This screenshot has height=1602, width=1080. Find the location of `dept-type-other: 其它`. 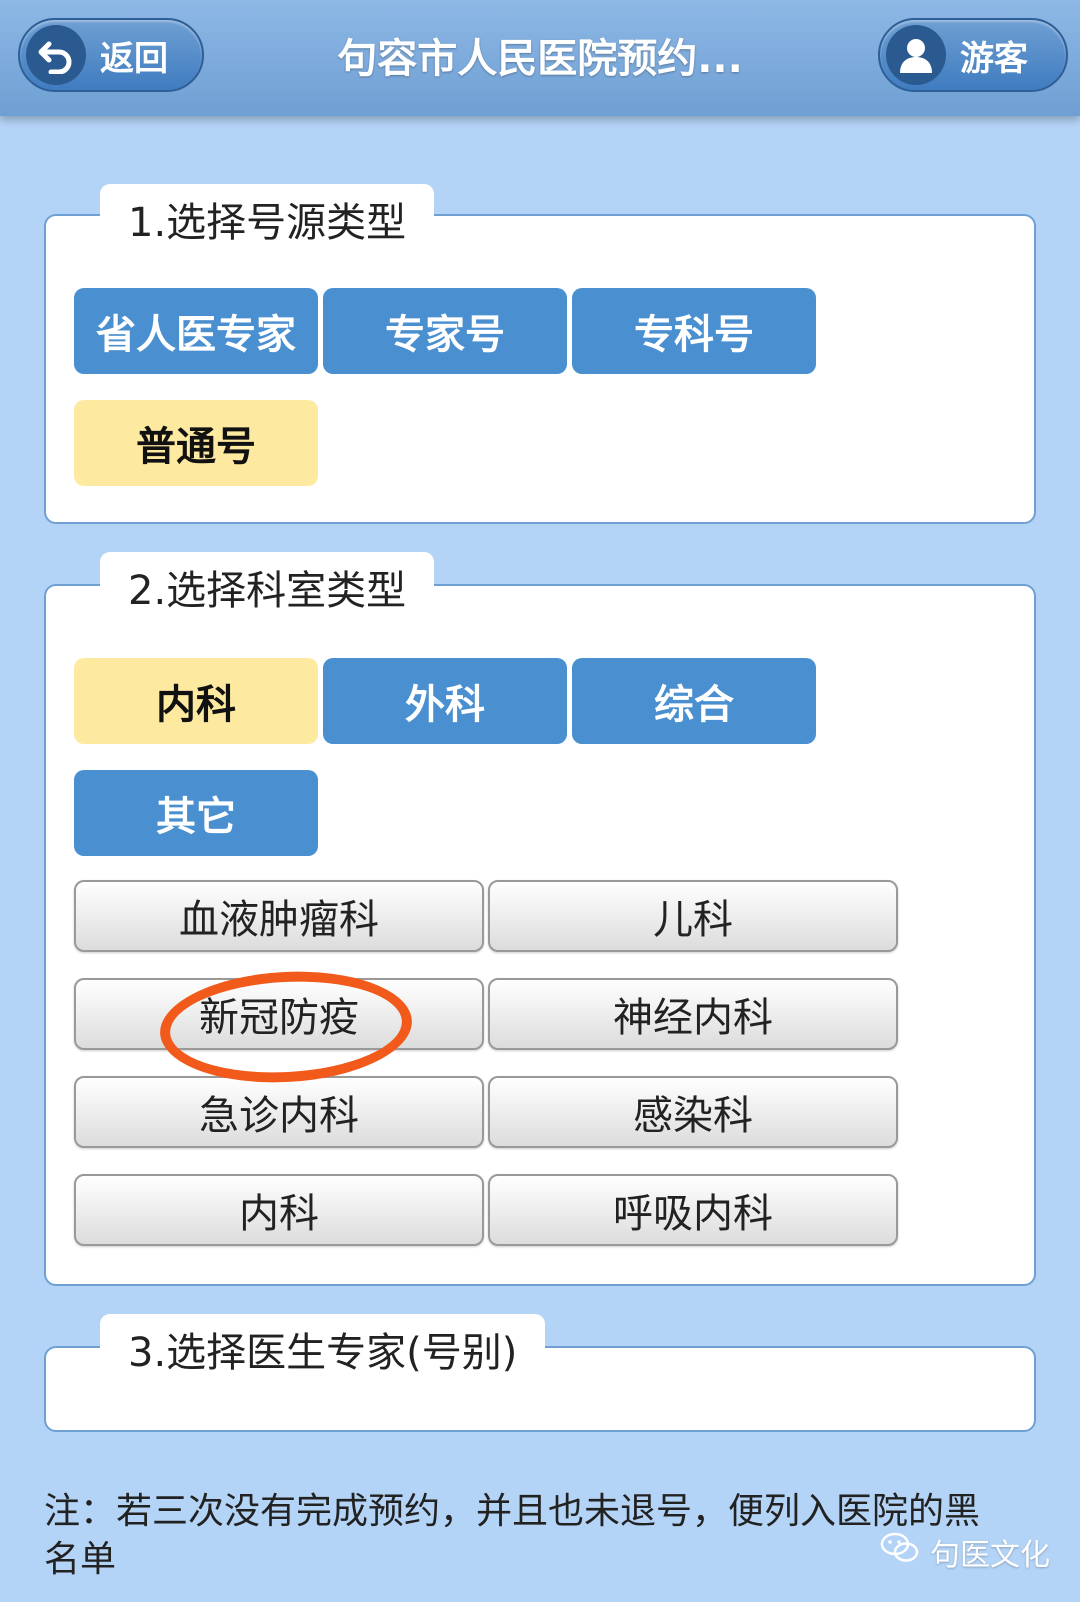

dept-type-other: 其它 is located at coordinates (196, 813).